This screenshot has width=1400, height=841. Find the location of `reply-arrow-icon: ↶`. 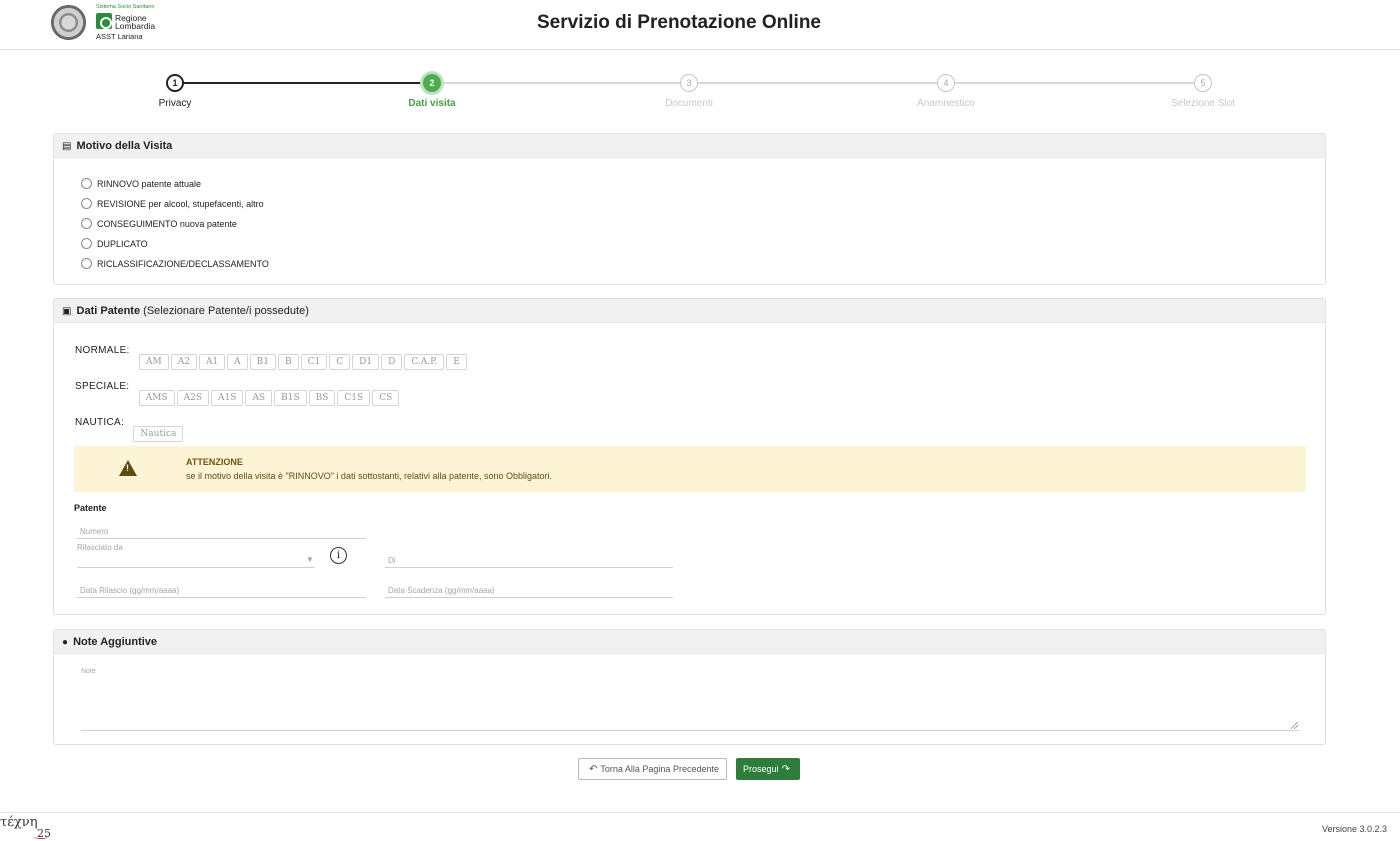

reply-arrow-icon: ↶ is located at coordinates (593, 769).